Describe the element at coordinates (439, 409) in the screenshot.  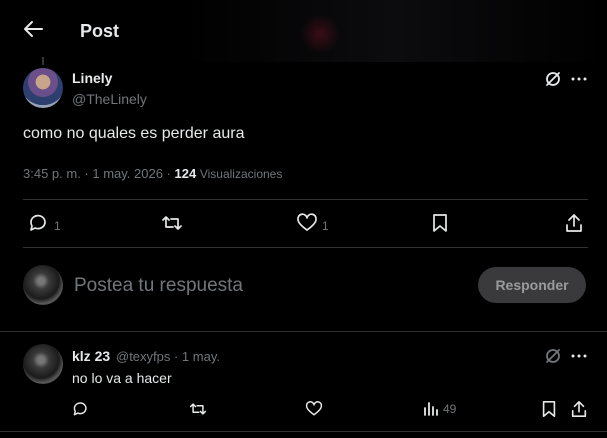
I see `views-action: 49` at that location.